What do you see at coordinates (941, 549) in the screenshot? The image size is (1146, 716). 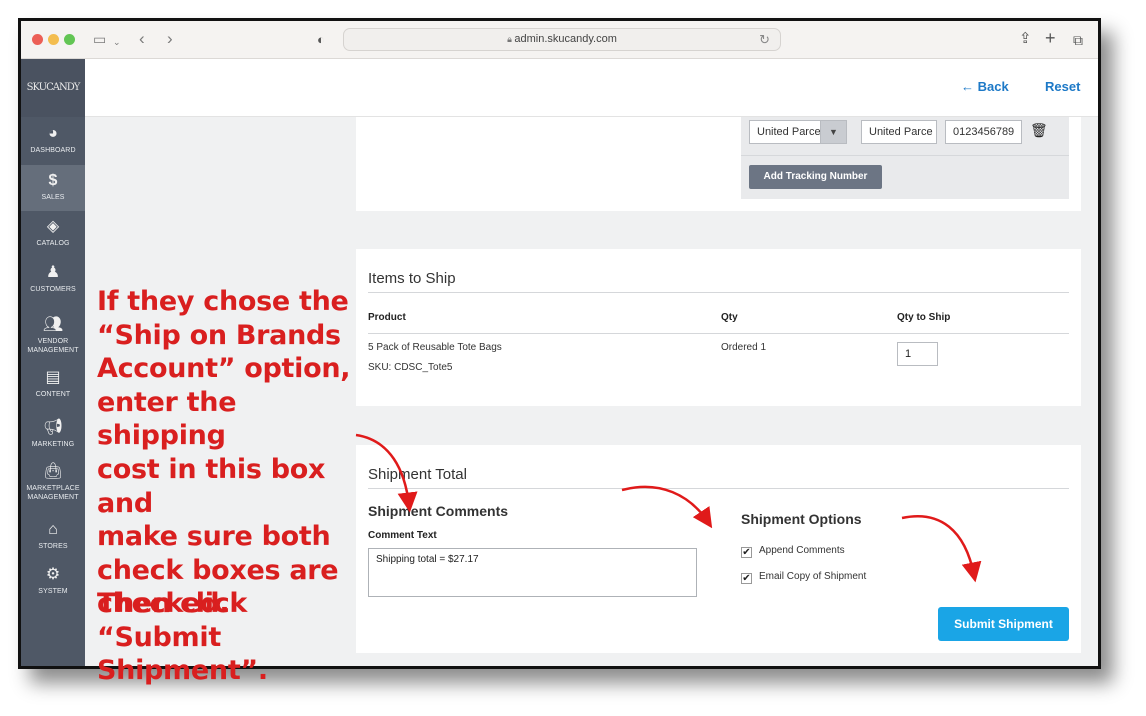 I see `arrow-to-submit-button` at bounding box center [941, 549].